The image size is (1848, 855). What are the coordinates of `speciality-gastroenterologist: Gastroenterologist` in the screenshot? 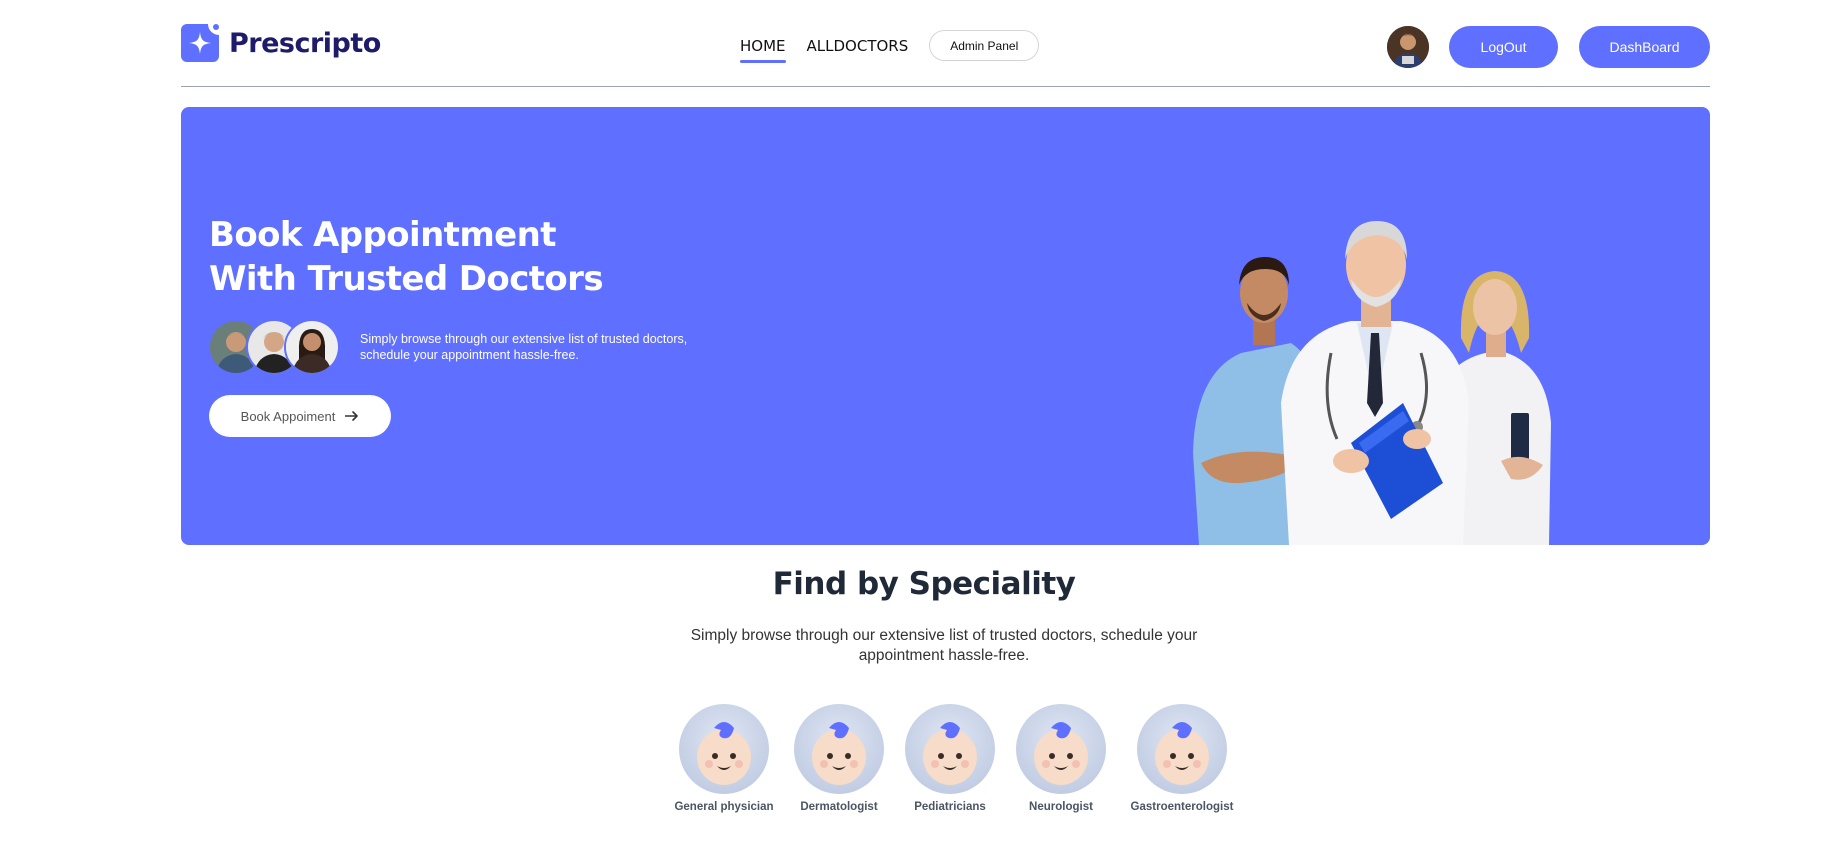 It's located at (1182, 758).